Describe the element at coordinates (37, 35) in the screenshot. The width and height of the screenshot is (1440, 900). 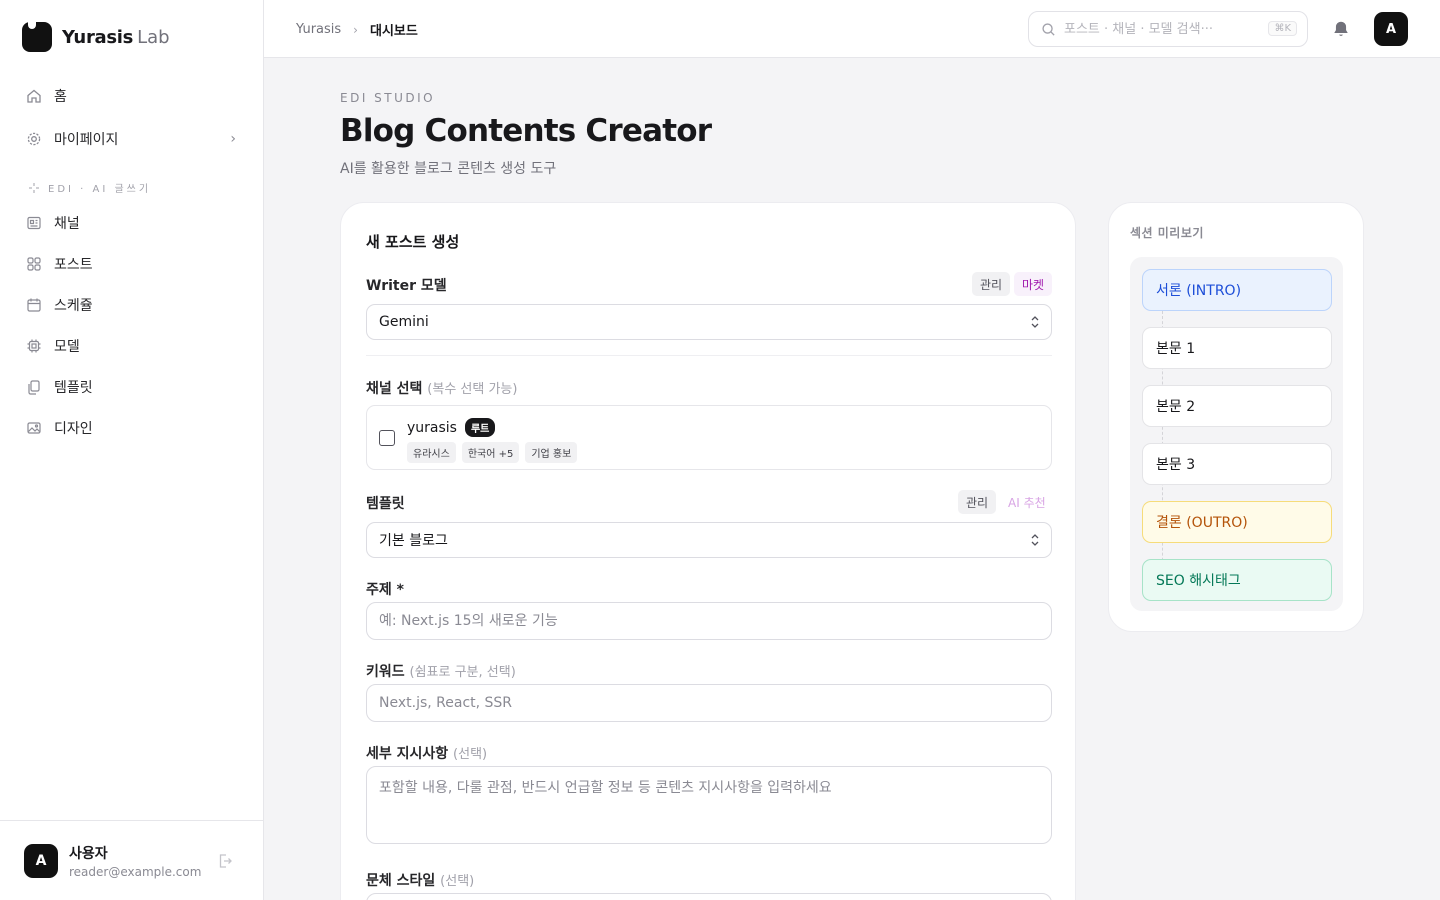
I see `brand-logo` at that location.